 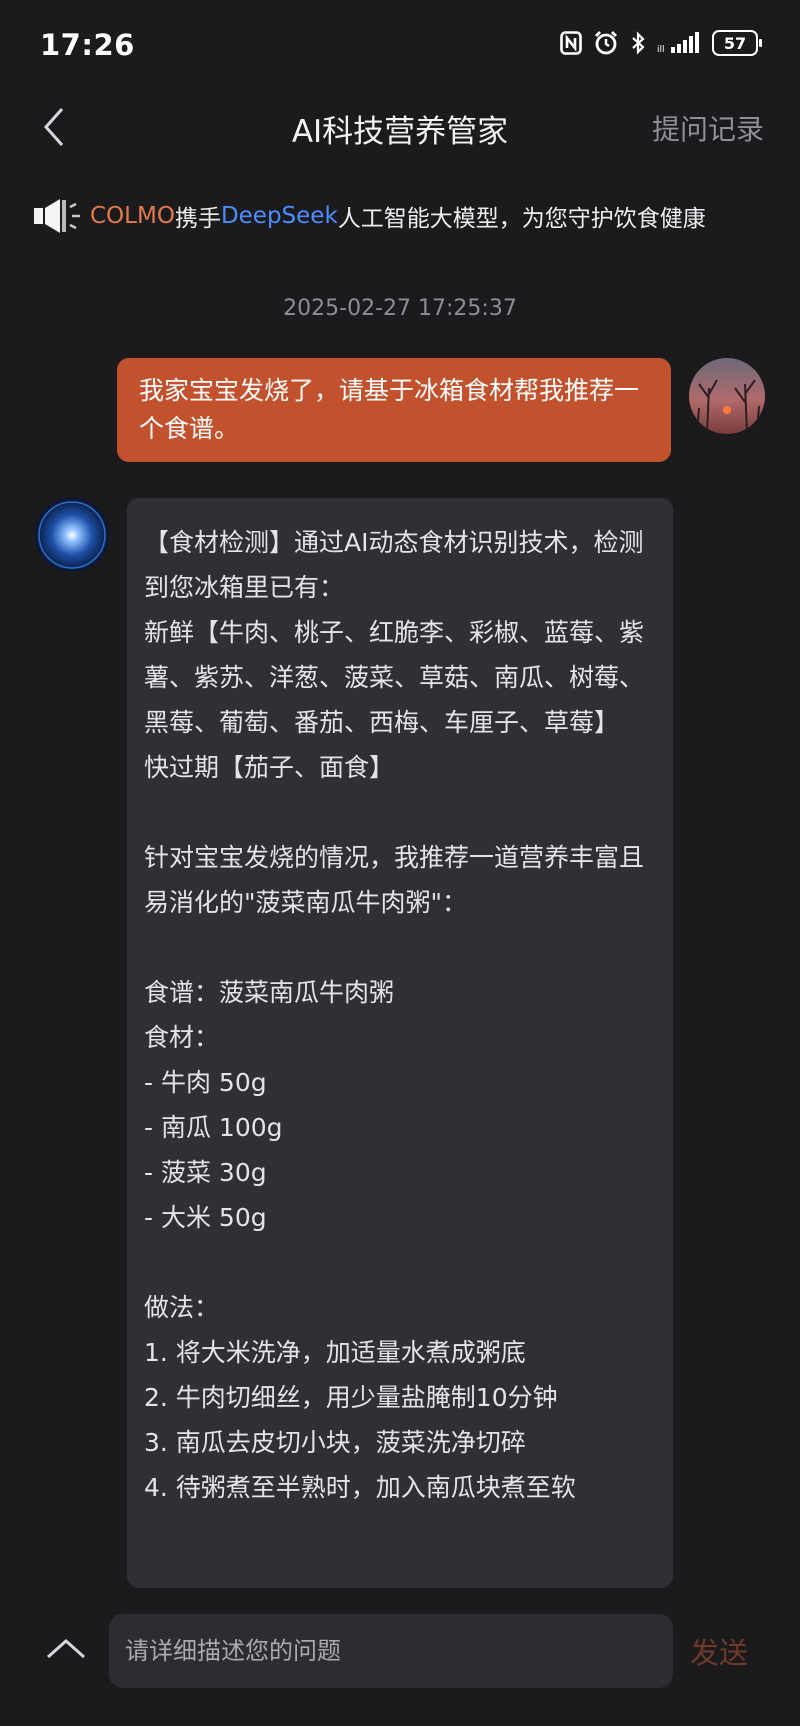 I want to click on message-timestamp: 2025-02-27 17:25:37, so click(x=400, y=308).